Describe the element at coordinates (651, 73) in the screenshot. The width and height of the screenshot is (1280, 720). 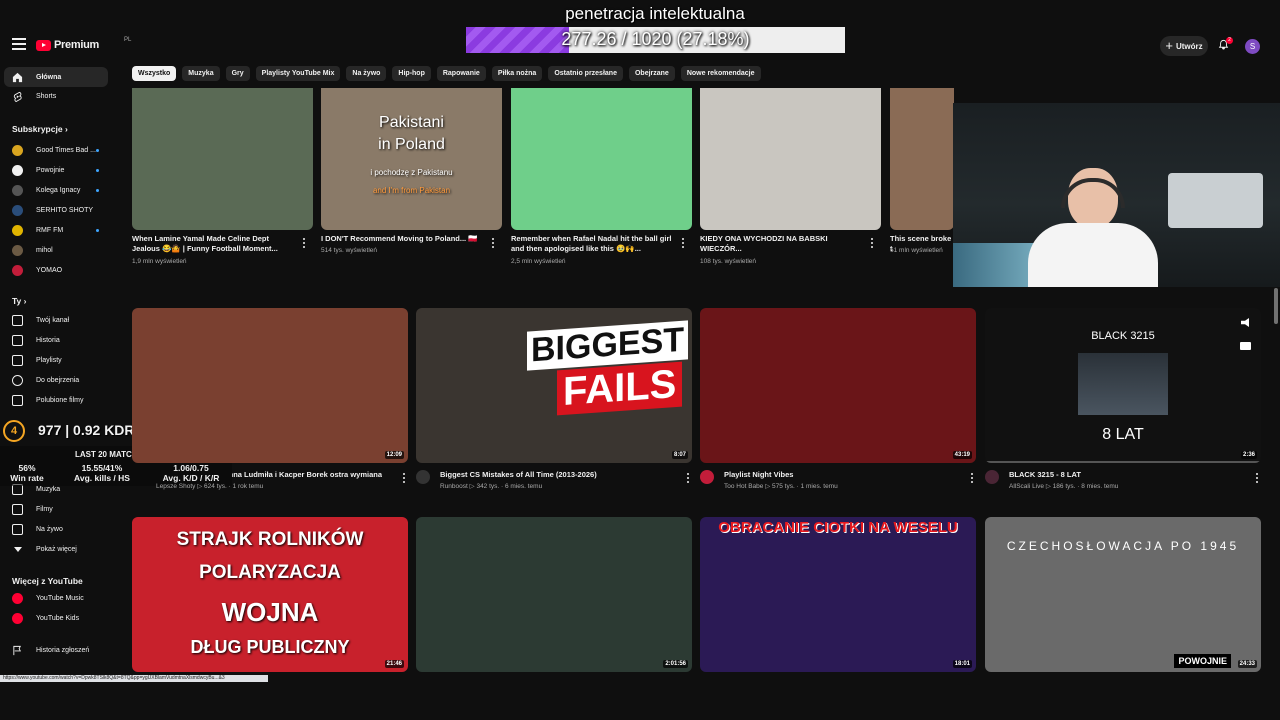
I see `filter-chip: Obejrzane` at that location.